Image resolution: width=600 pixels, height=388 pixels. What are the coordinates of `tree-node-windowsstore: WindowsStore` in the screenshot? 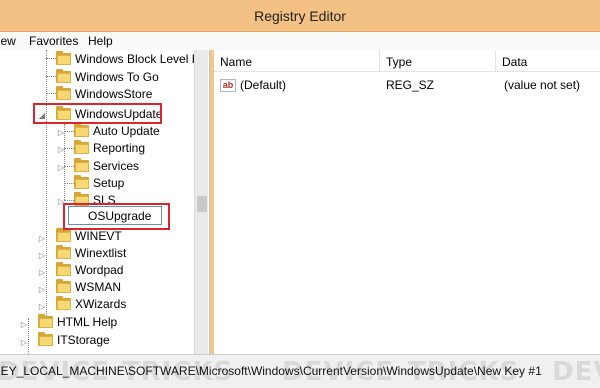 It's located at (104, 94).